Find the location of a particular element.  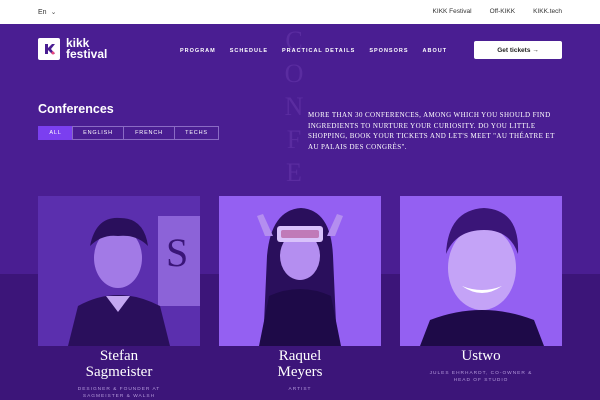

watermark-letter: O is located at coordinates (294, 73).